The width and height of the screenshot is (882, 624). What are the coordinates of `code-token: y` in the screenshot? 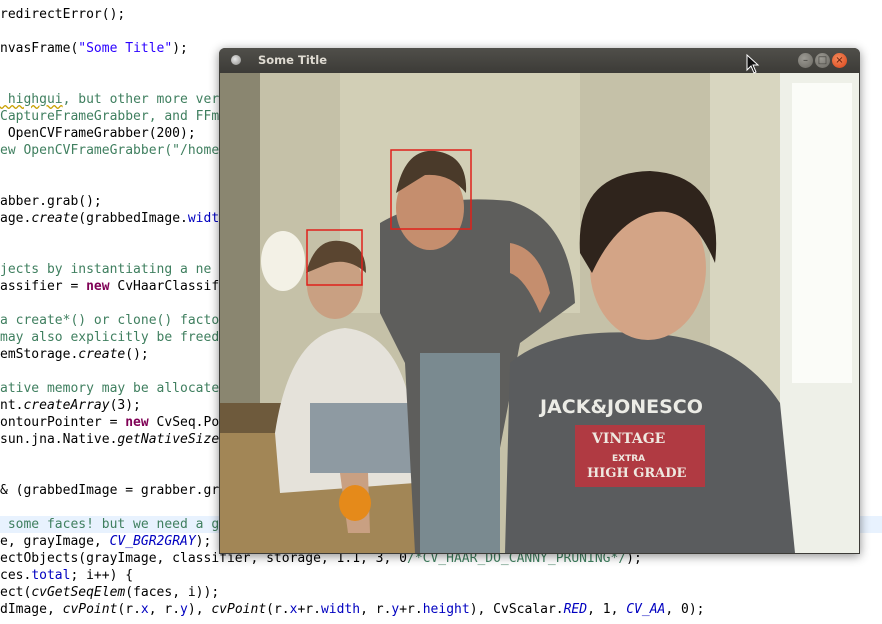 It's located at (184, 609).